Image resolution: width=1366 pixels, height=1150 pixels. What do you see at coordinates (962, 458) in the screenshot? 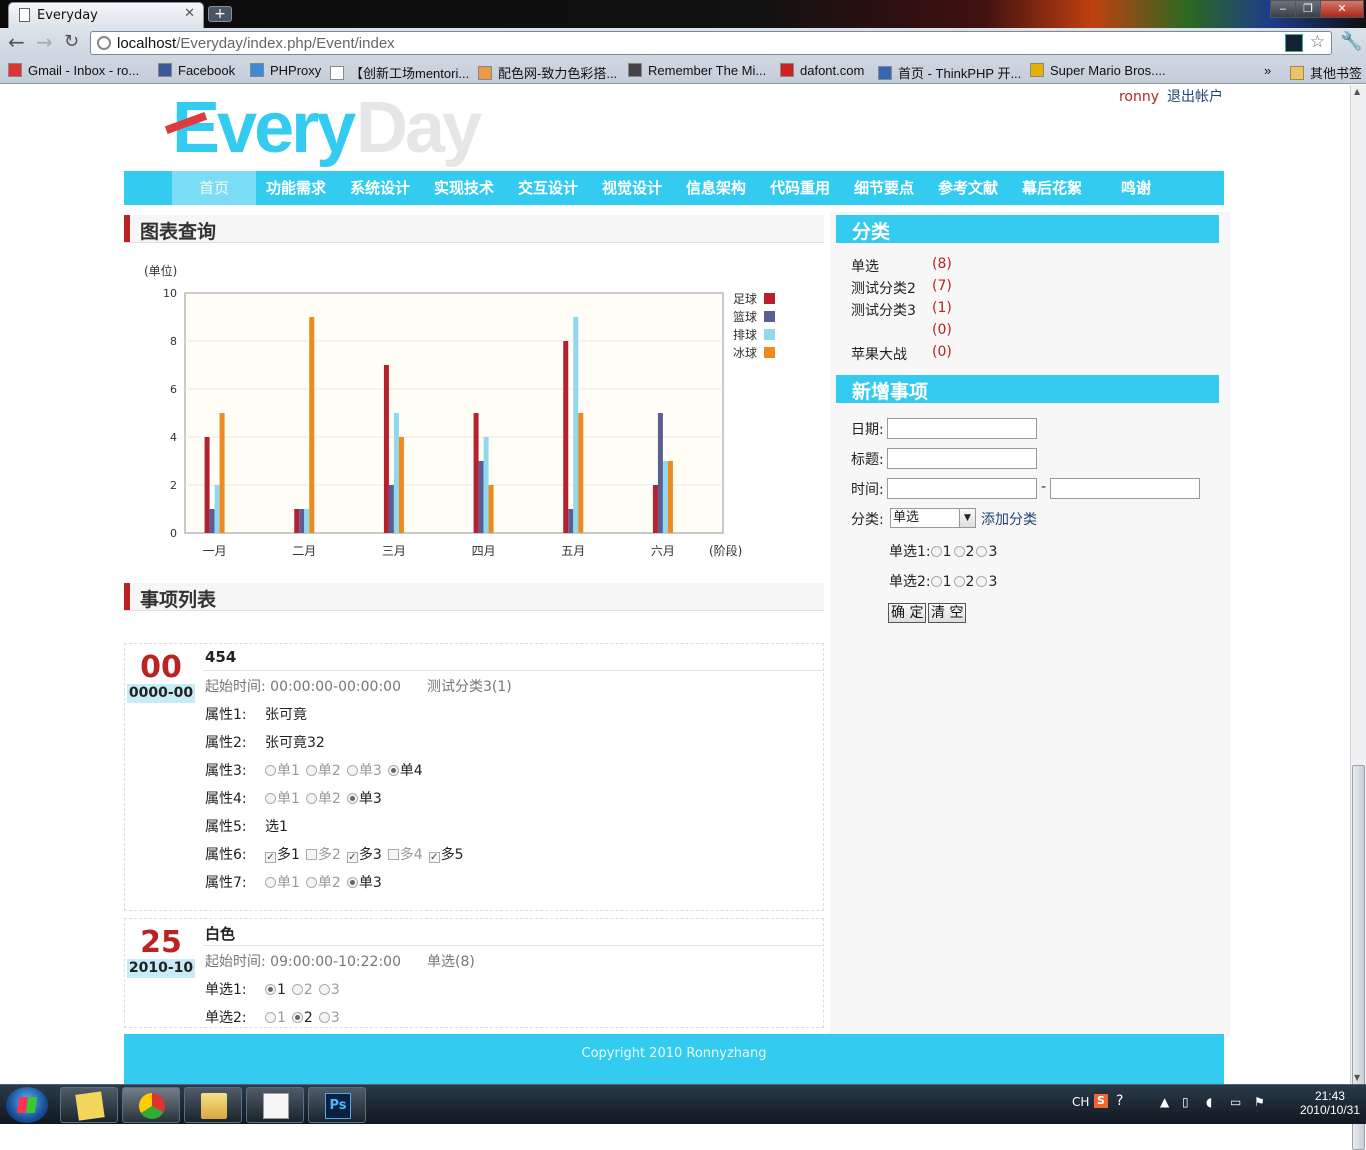
I see `title-input` at bounding box center [962, 458].